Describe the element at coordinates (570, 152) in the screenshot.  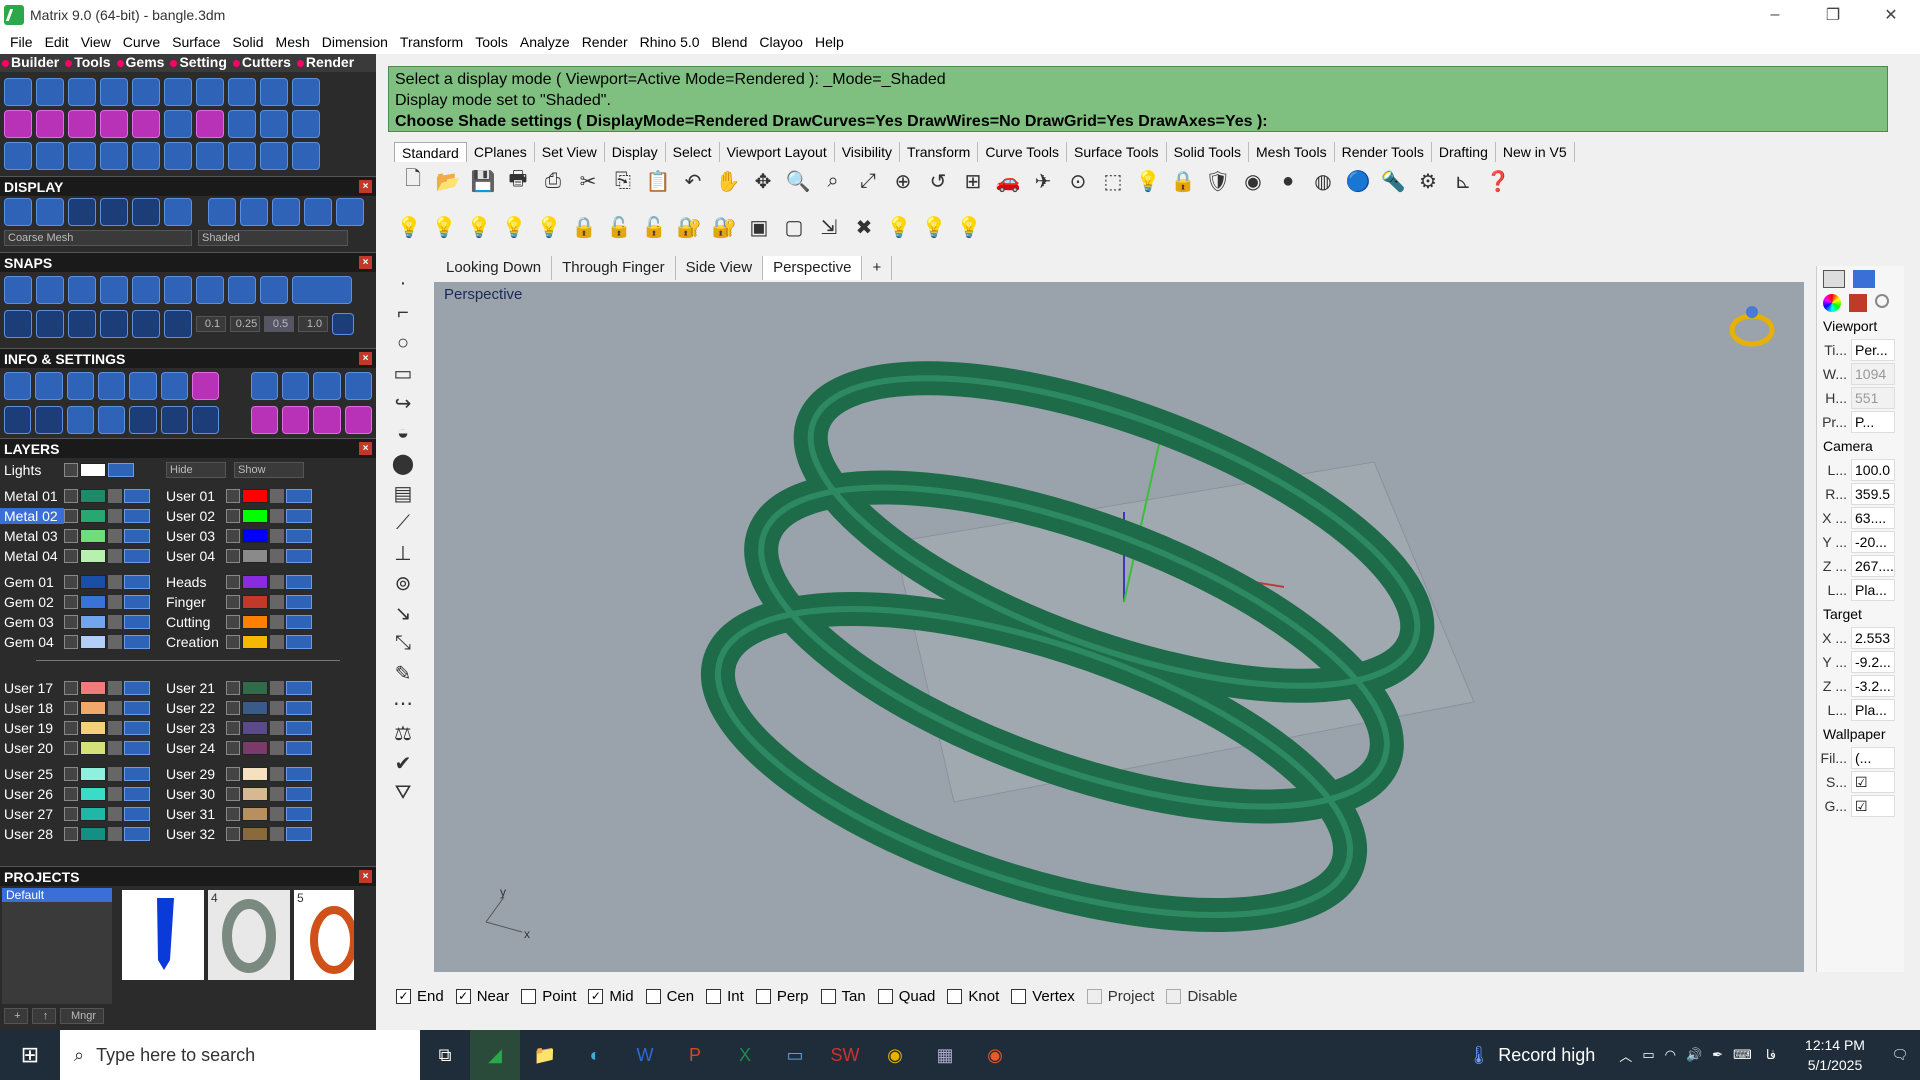
I see `toolbar-tab-set-view: Set View` at that location.